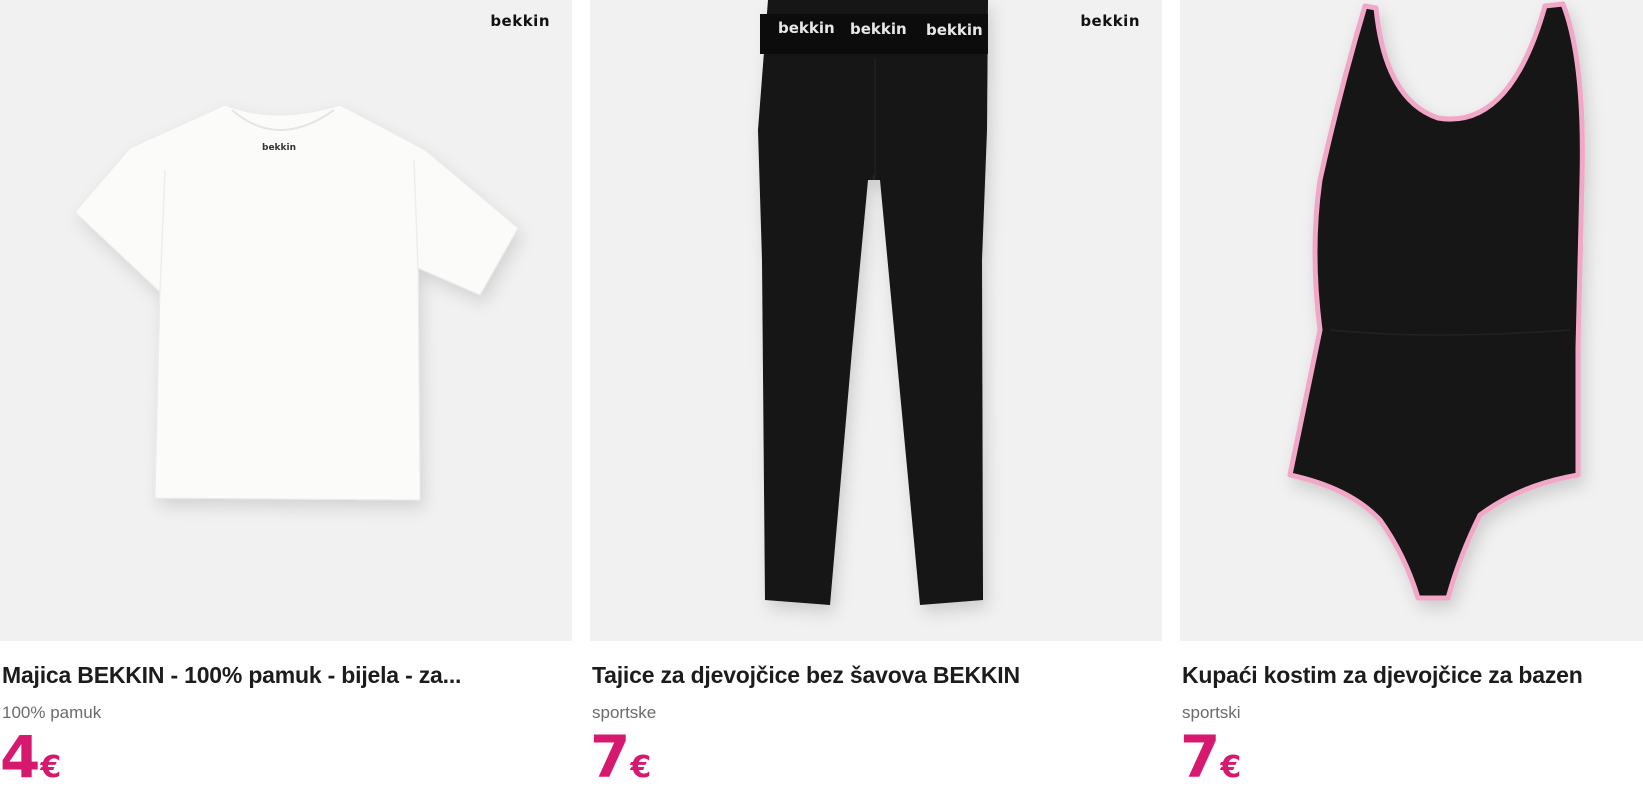  What do you see at coordinates (296, 302) in the screenshot?
I see `tshirt-image` at bounding box center [296, 302].